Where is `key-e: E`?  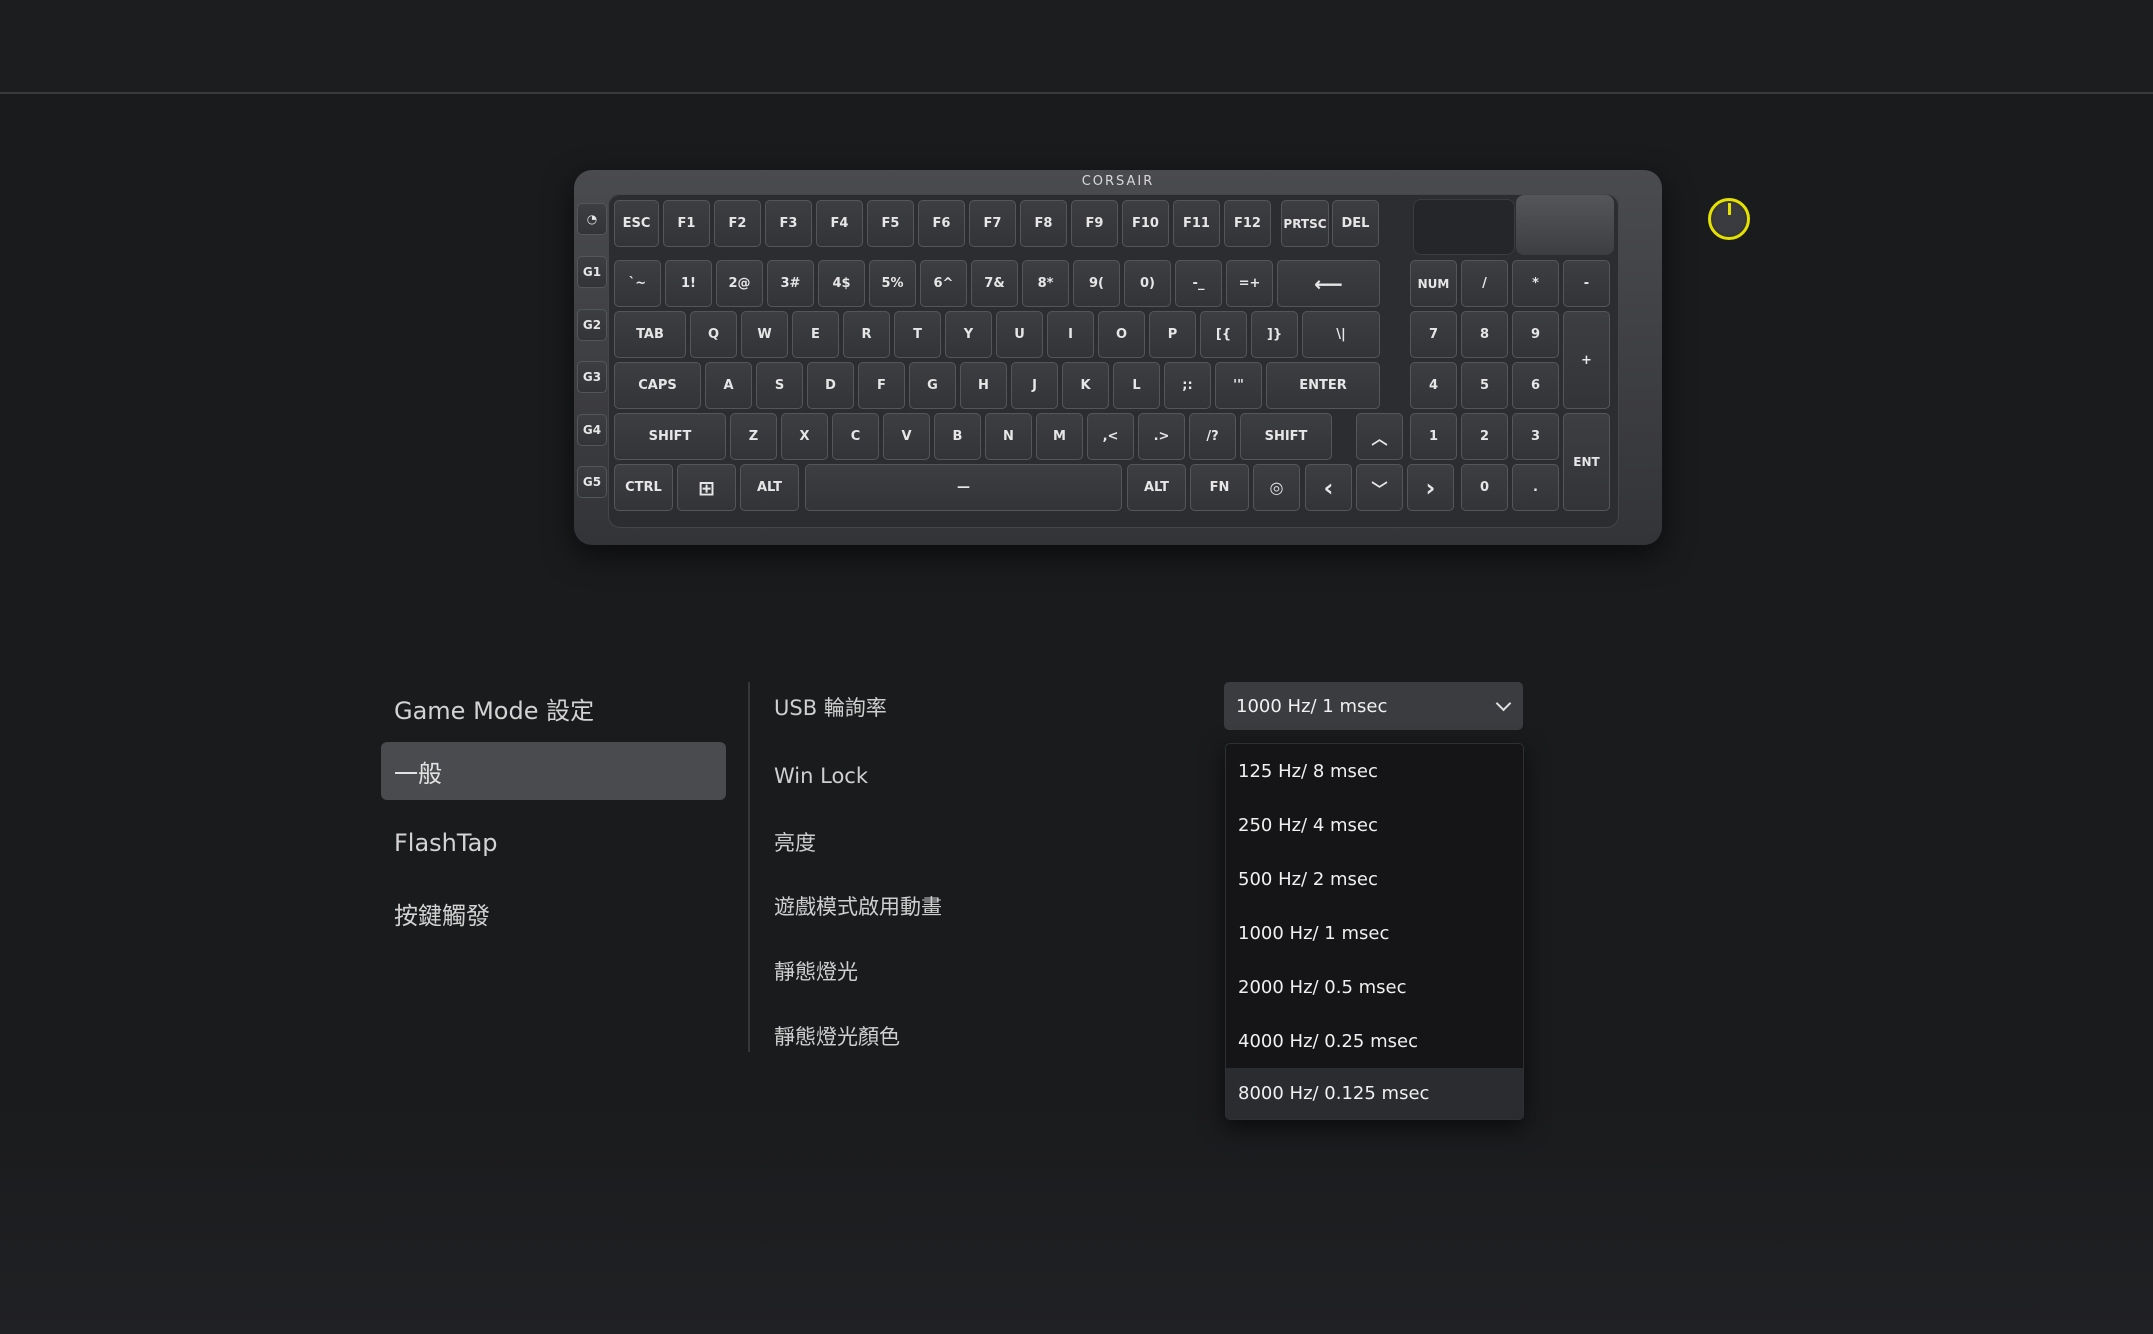 key-e: E is located at coordinates (815, 334).